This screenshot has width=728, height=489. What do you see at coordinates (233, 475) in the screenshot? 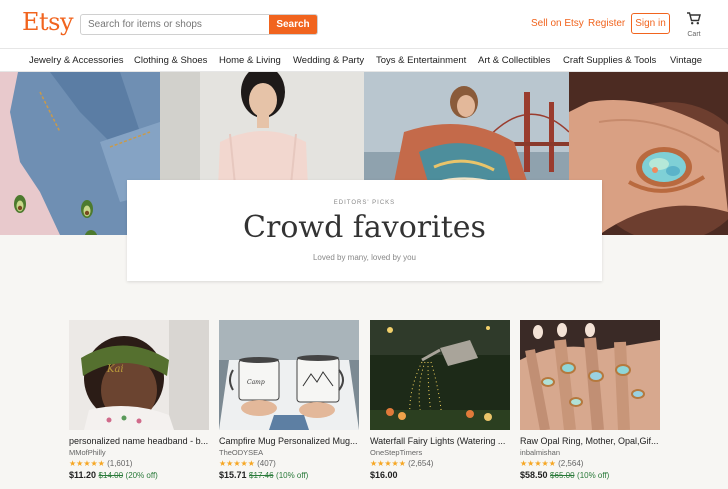
I see `sale-price: $15.71` at bounding box center [233, 475].